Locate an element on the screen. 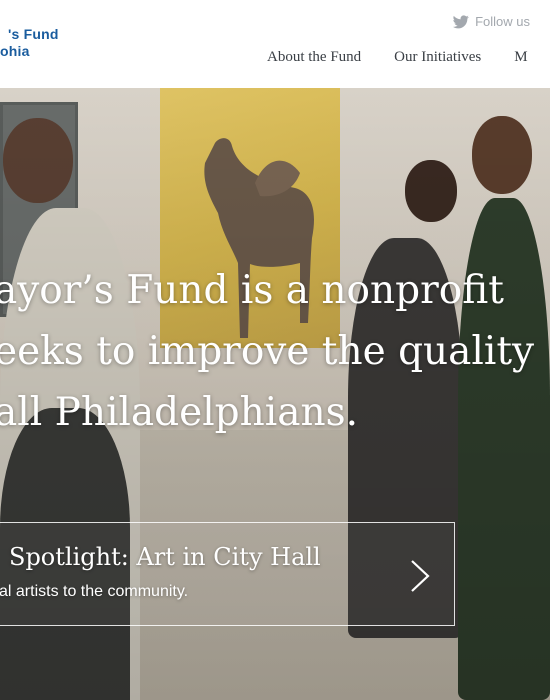 Image resolution: width=550 pixels, height=700 pixels. follow-us-label: Follow us is located at coordinates (502, 21).